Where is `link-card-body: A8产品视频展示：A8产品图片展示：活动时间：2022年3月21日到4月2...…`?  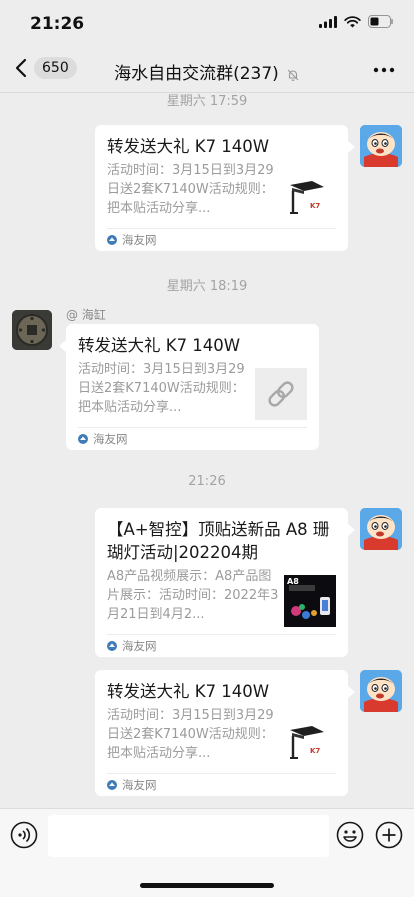 link-card-body: A8产品视频展示：A8产品图片展示：活动时间：2022年3月21日到4月2...… is located at coordinates (221, 597).